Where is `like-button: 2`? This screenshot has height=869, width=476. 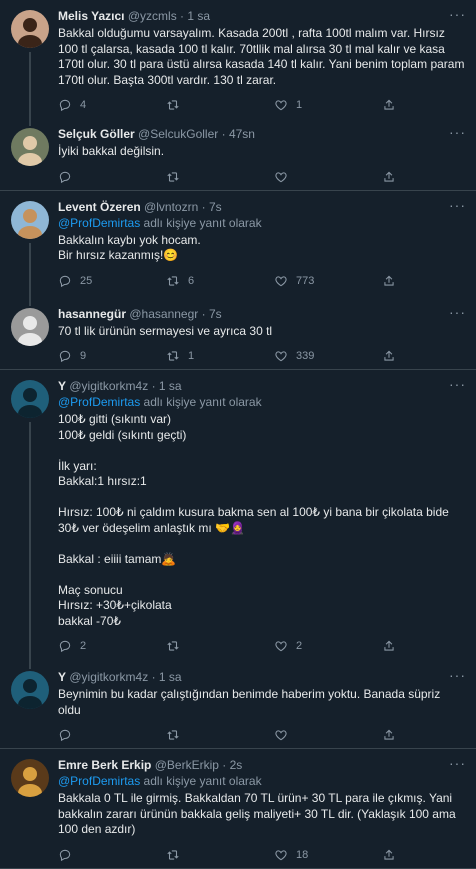
like-button: 2 is located at coordinates (328, 646).